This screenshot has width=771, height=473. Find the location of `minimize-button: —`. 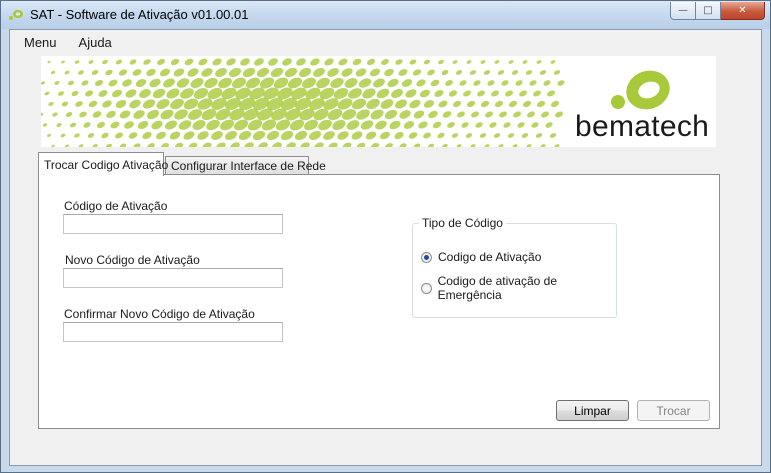

minimize-button: — is located at coordinates (683, 11).